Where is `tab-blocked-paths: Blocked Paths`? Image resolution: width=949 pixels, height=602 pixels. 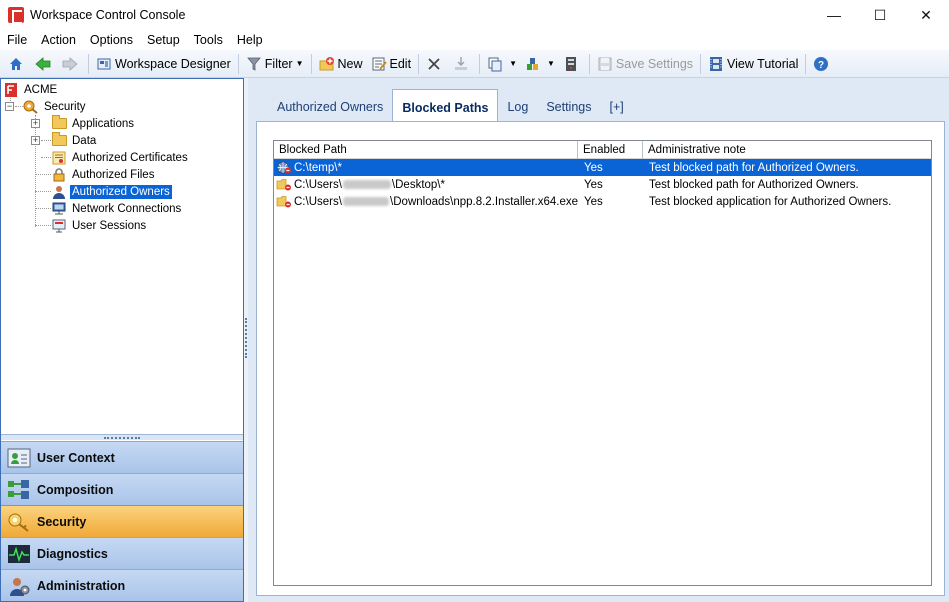
tab-blocked-paths: Blocked Paths is located at coordinates (445, 106).